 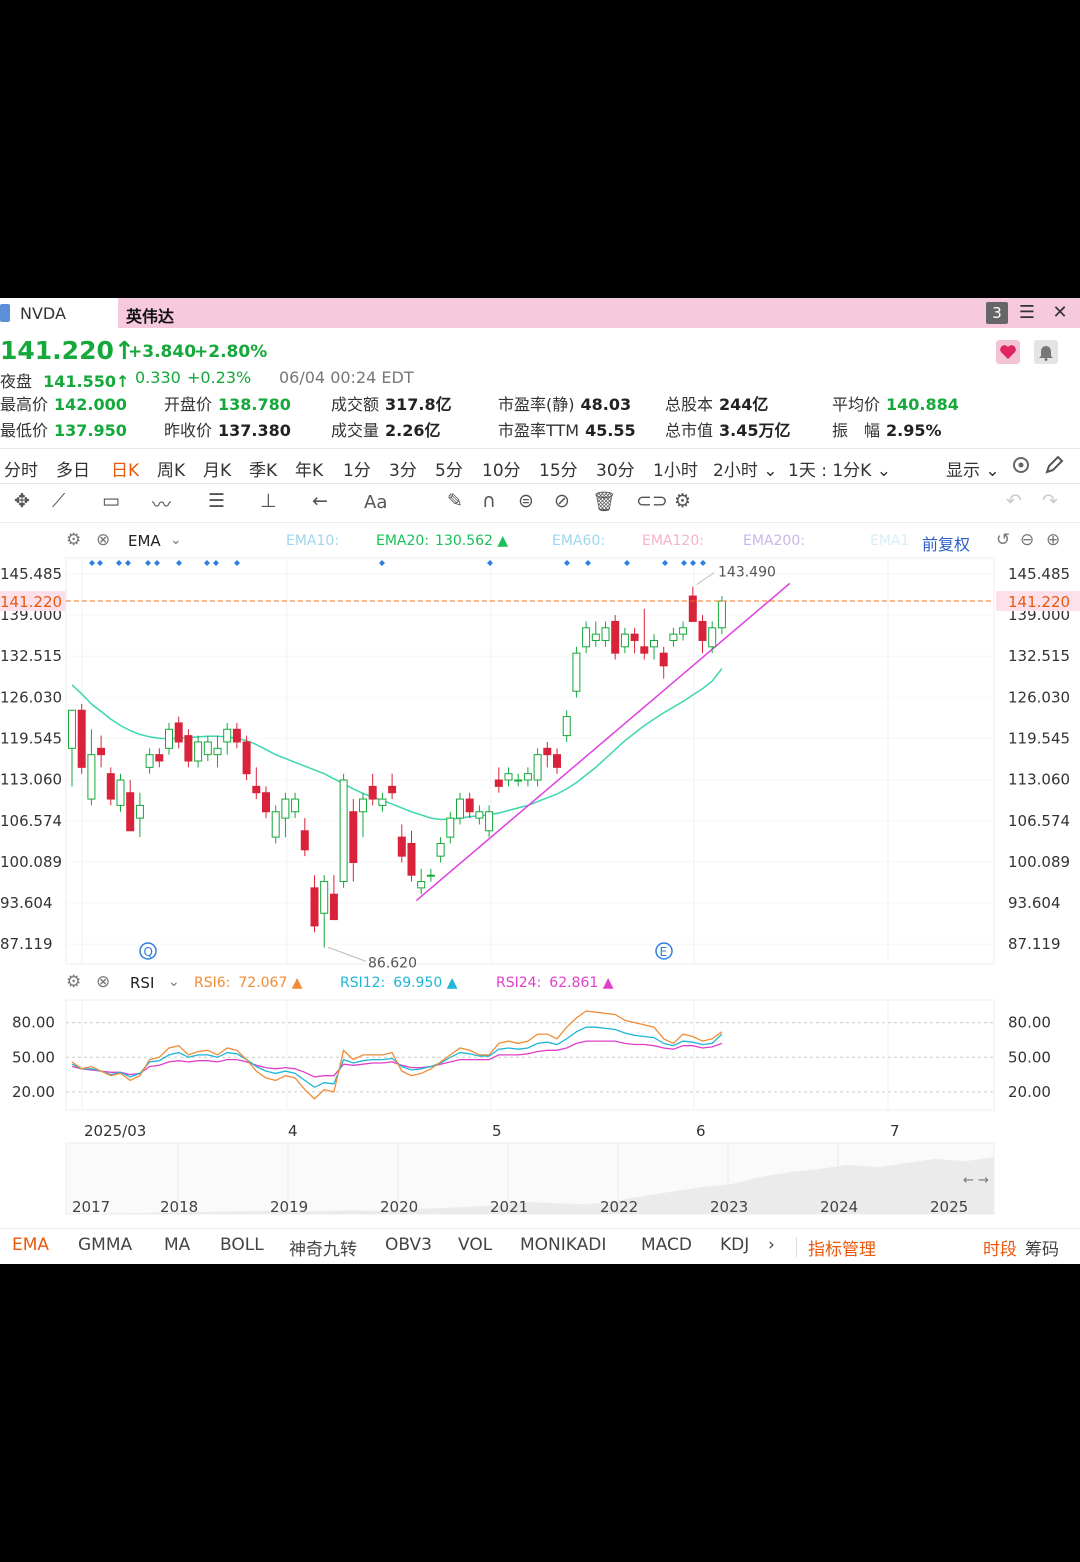 I want to click on navigator-handle-icon: ← →, so click(x=976, y=1180).